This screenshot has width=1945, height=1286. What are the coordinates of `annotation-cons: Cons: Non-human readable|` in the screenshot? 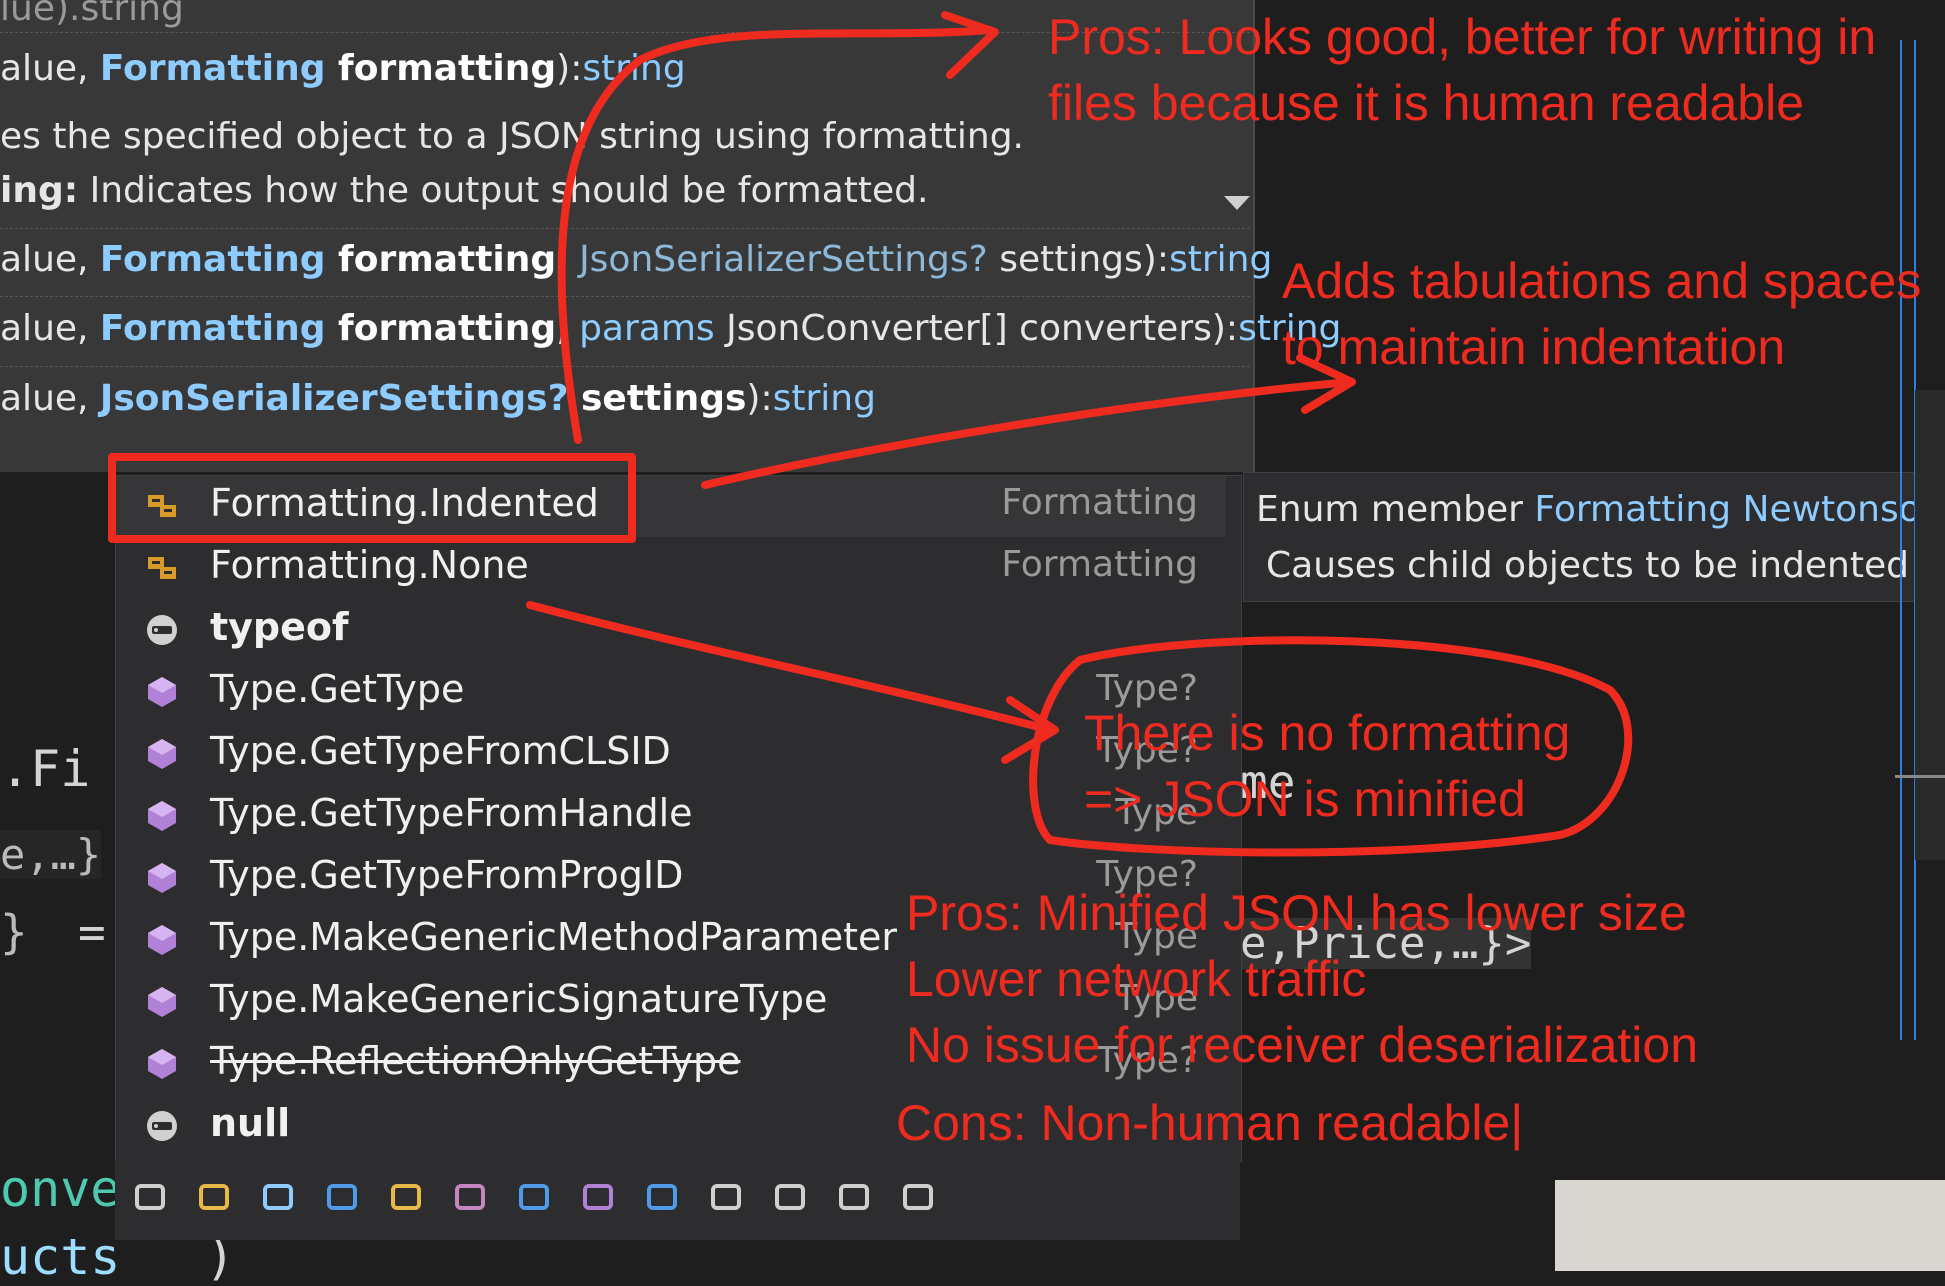 It's located at (1210, 1123).